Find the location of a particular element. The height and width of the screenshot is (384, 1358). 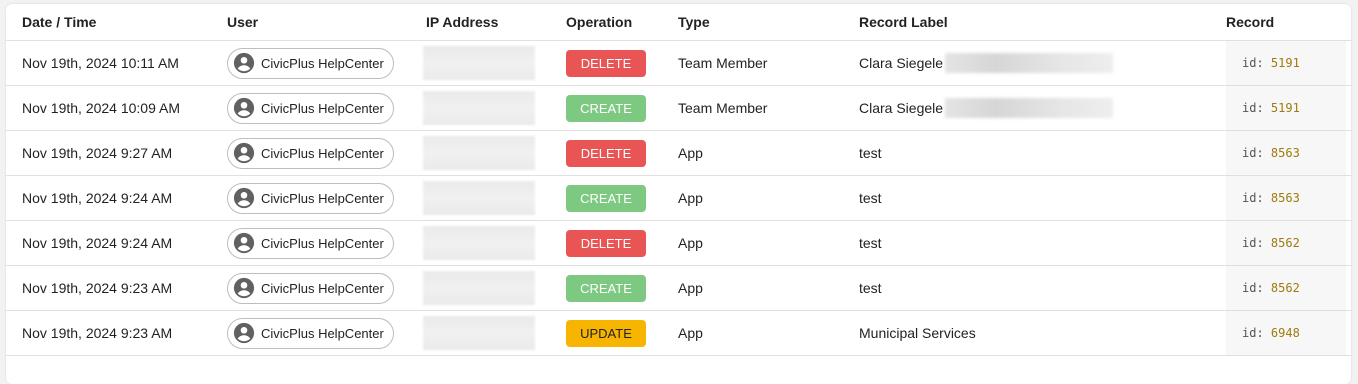

date-cell: Nov 19th, 2024 9:24 AM is located at coordinates (116, 198).